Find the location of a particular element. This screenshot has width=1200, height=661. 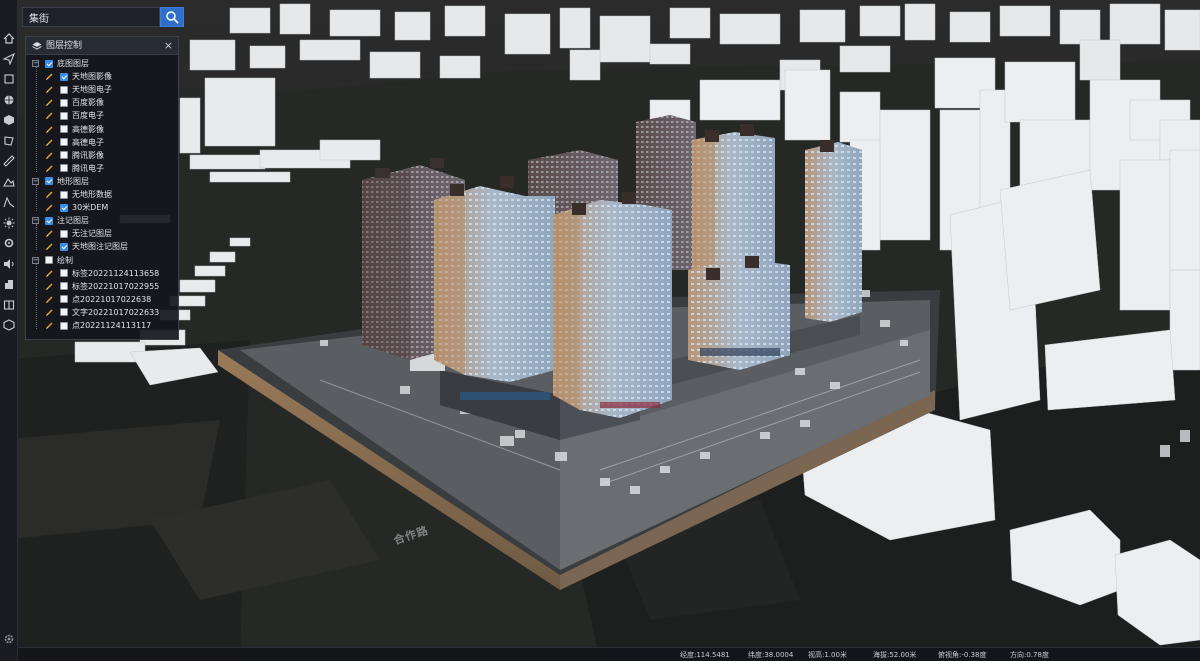

search-icon is located at coordinates (172, 17).